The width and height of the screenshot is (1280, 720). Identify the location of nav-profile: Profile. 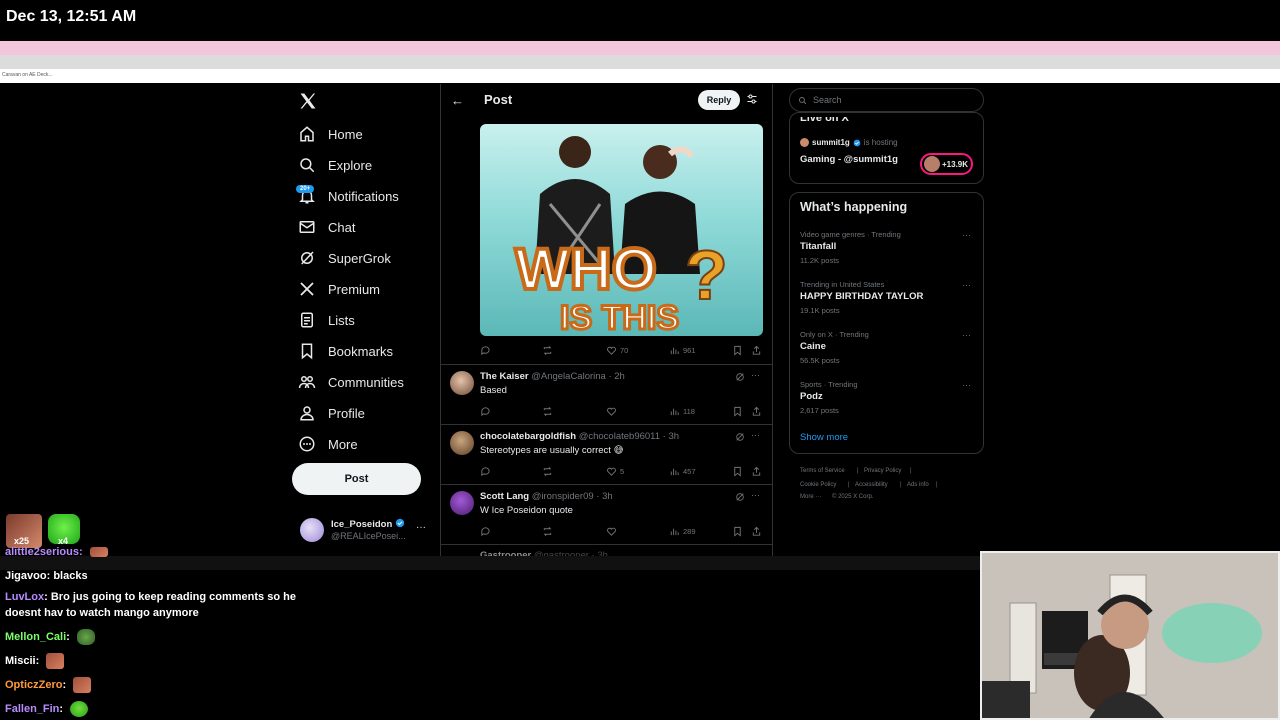
(331, 413).